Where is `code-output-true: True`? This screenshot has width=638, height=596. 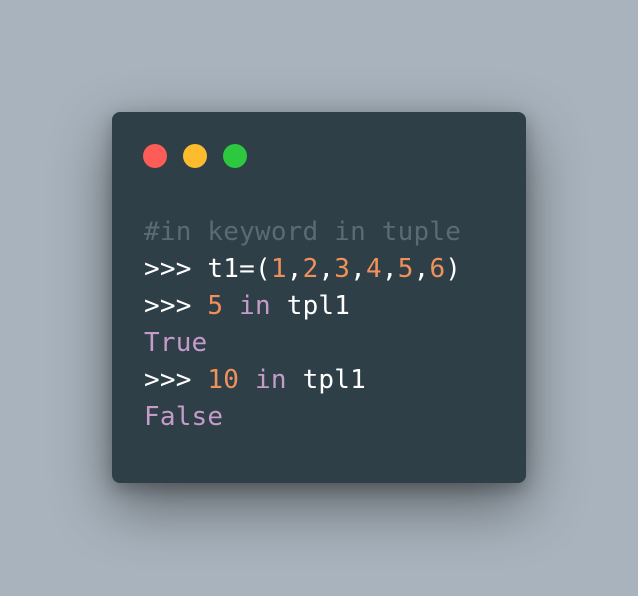
code-output-true: True is located at coordinates (302, 343).